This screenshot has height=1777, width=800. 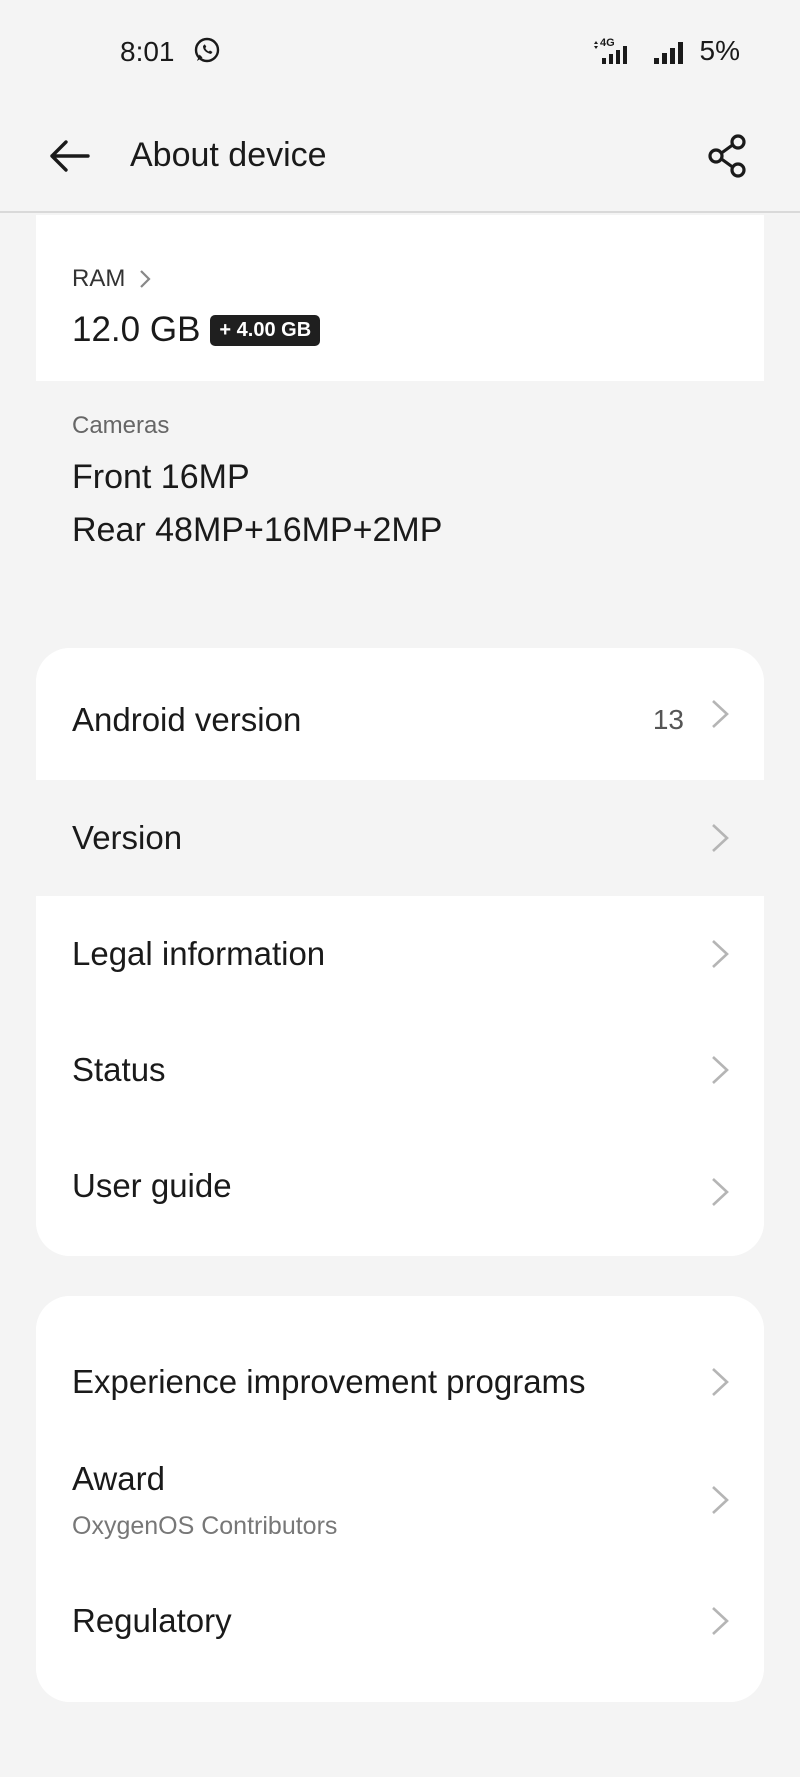 What do you see at coordinates (187, 719) in the screenshot?
I see `android-version-label: Android version` at bounding box center [187, 719].